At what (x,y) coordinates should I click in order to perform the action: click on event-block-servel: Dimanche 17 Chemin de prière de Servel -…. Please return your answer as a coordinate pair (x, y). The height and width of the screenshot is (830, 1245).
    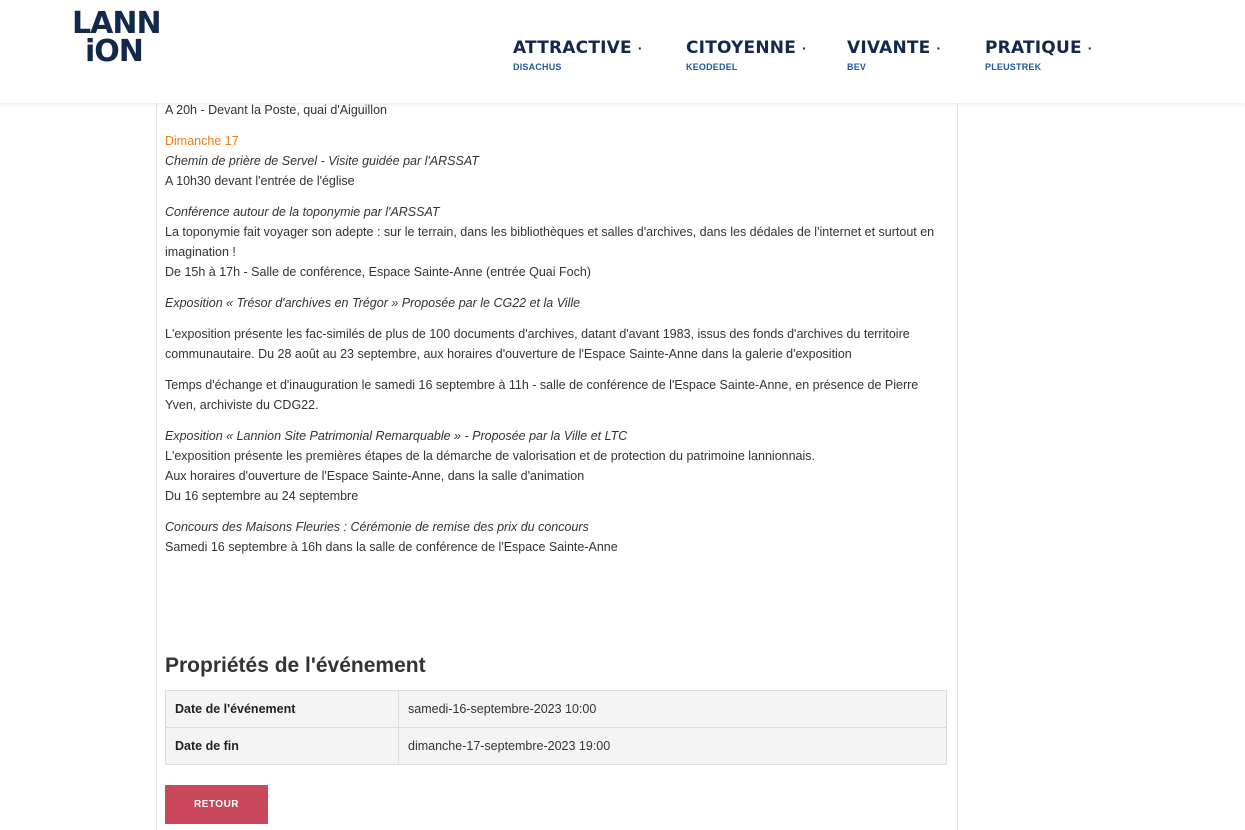
    Looking at the image, I should click on (556, 161).